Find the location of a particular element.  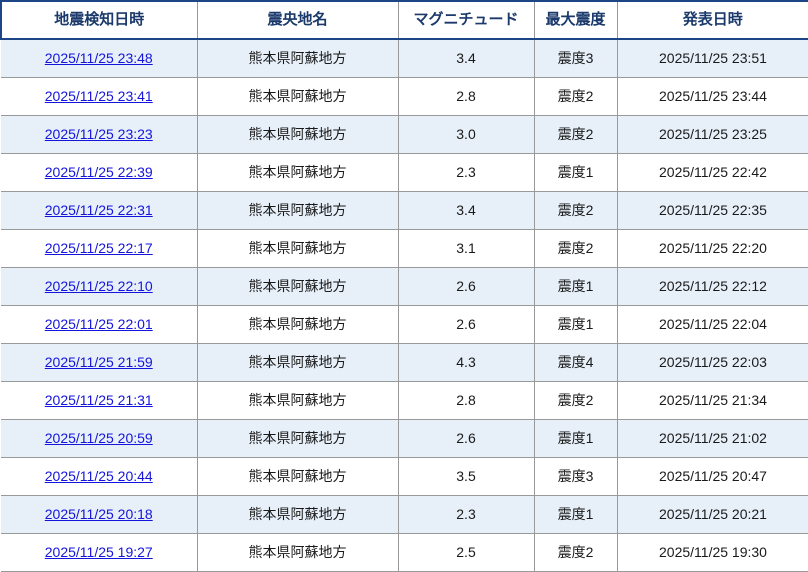

detected-time-link: 2025/11/25 21:59 is located at coordinates (99, 362).